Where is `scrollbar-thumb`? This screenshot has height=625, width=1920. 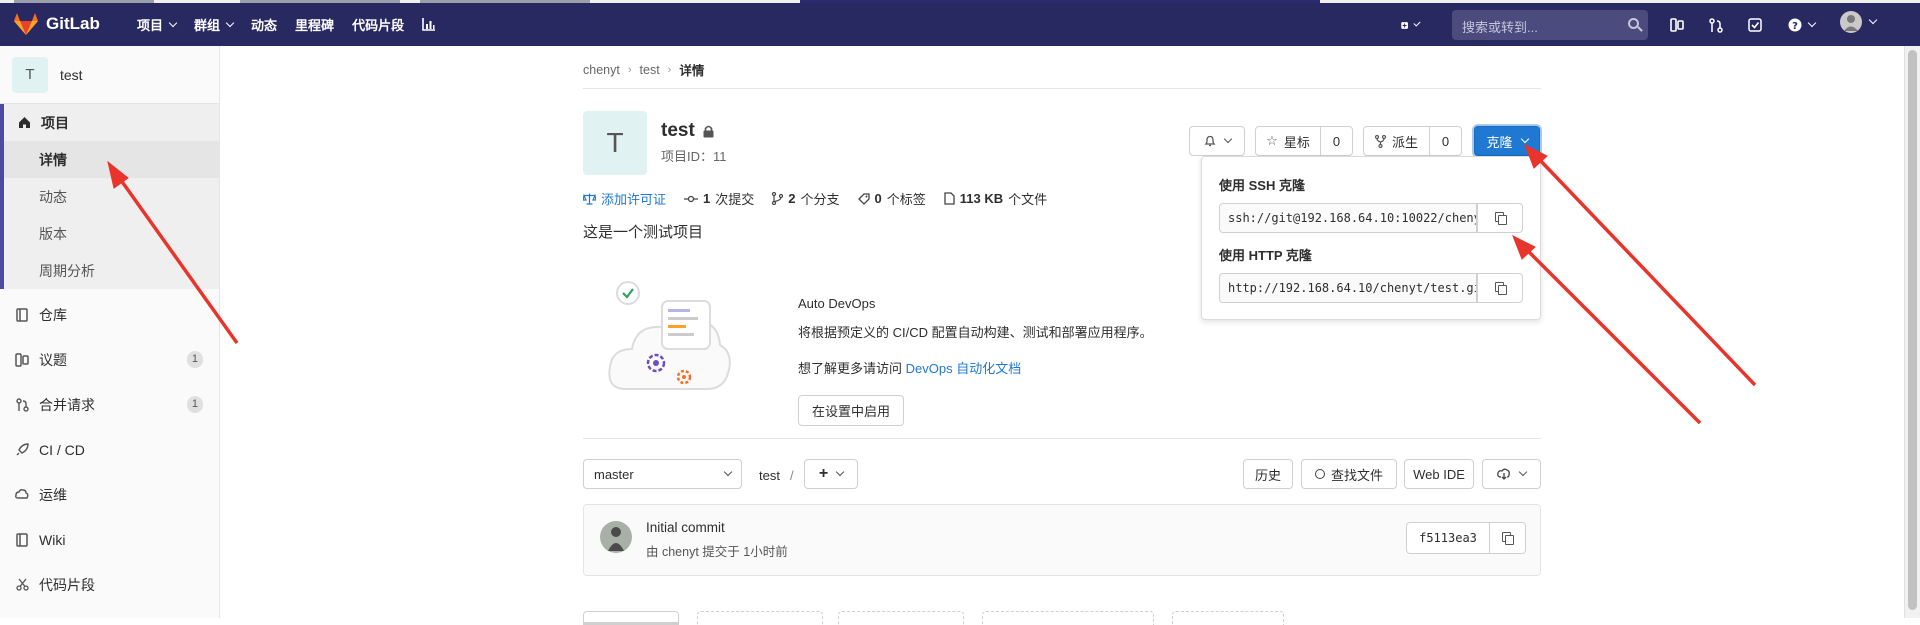
scrollbar-thumb is located at coordinates (1912, 330).